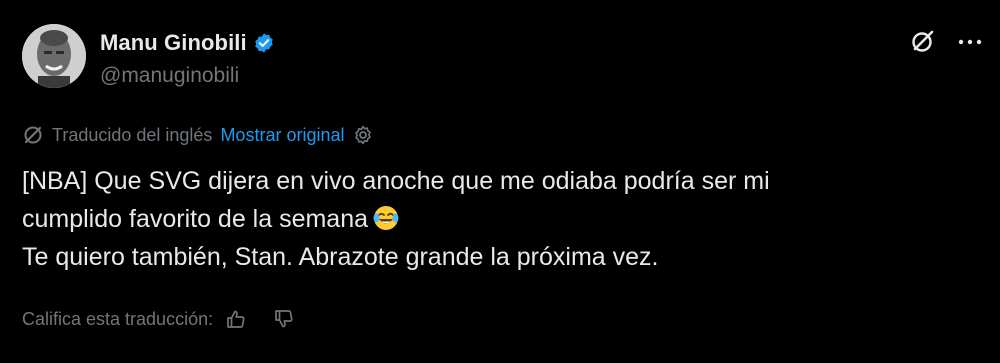 This screenshot has height=363, width=1000. I want to click on author-name-row: Manu Ginobili, so click(187, 43).